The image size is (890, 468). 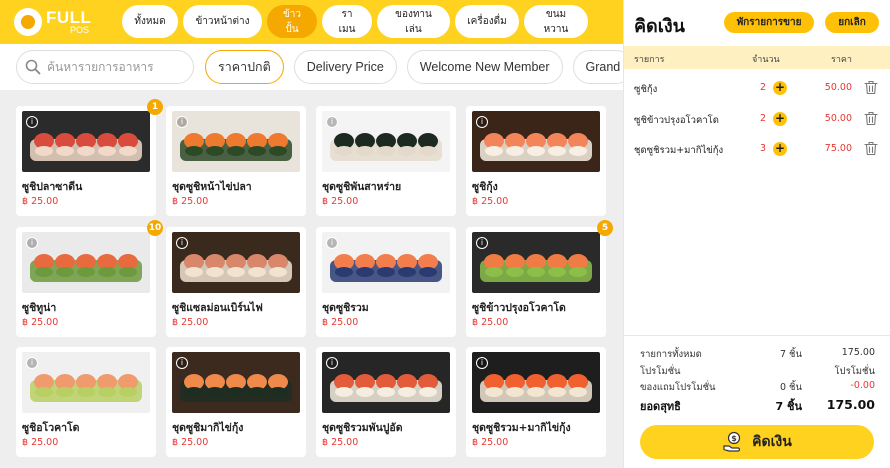 I want to click on quantity-badge: 1, so click(x=155, y=107).